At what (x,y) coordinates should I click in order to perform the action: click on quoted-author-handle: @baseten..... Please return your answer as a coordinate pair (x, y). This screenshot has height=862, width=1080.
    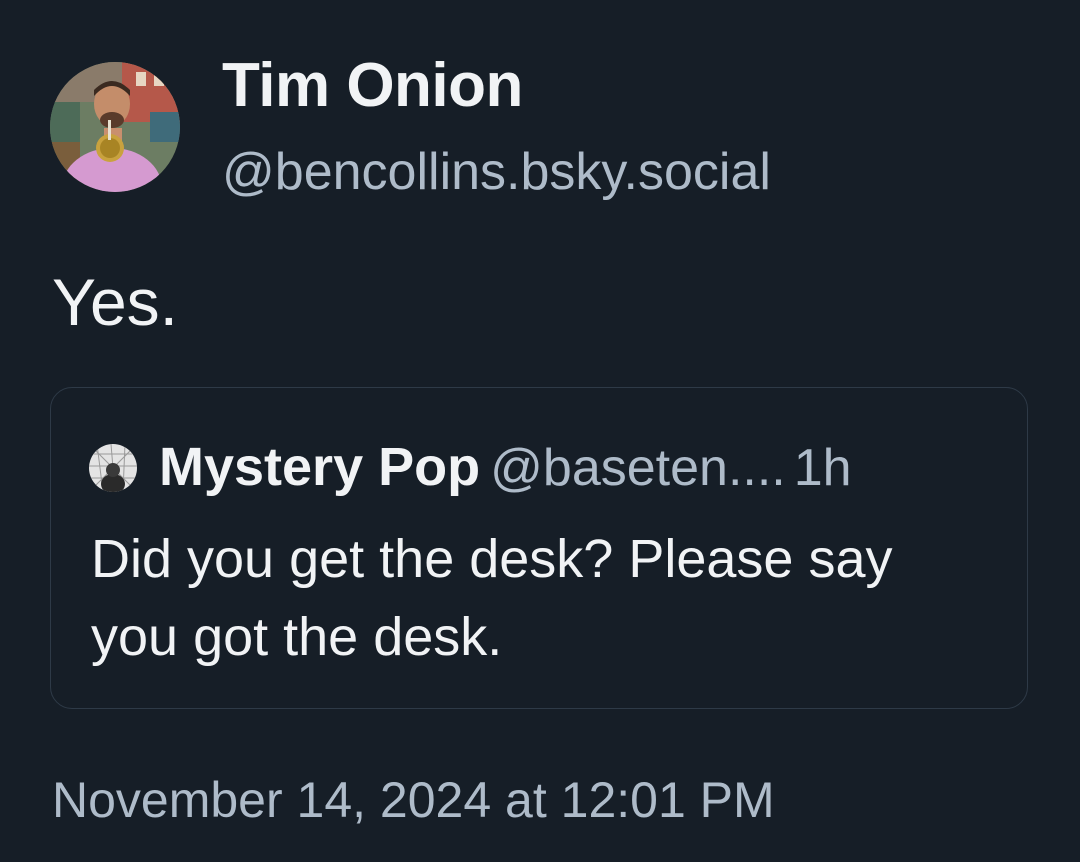
    Looking at the image, I should click on (638, 468).